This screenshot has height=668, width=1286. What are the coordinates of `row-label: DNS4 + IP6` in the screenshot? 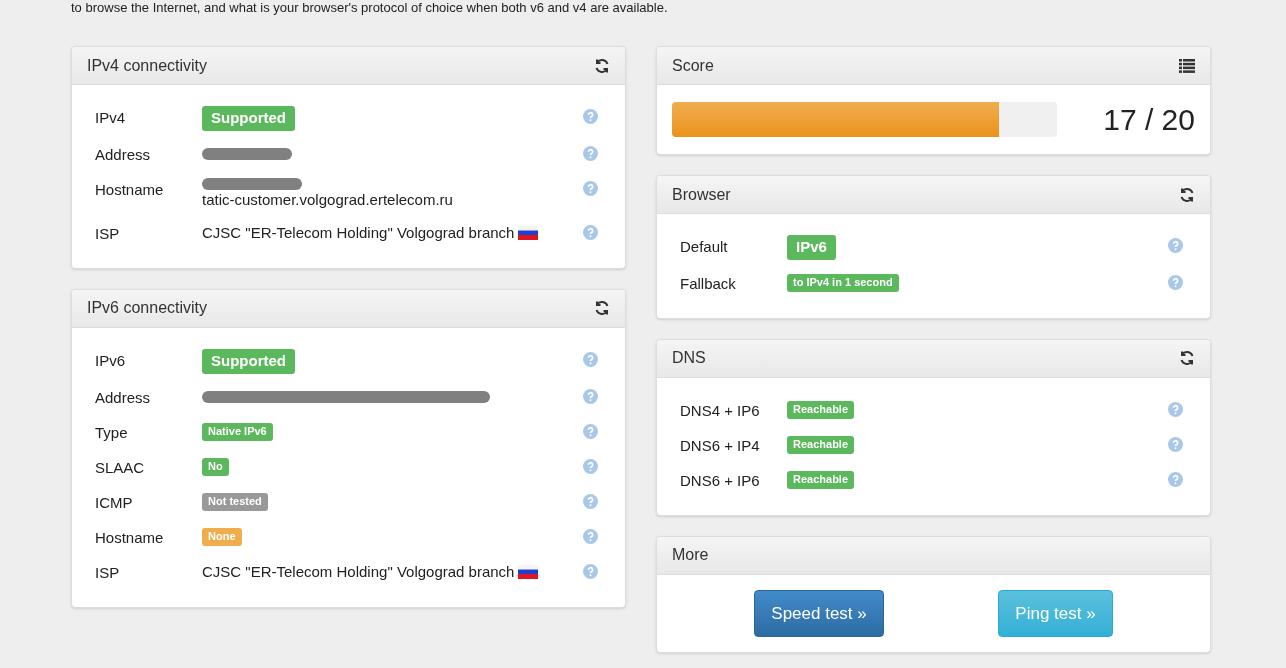 It's located at (720, 410).